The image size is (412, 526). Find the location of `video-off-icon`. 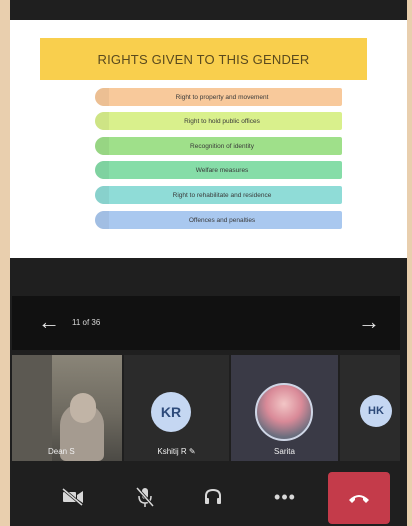

video-off-icon is located at coordinates (73, 497).